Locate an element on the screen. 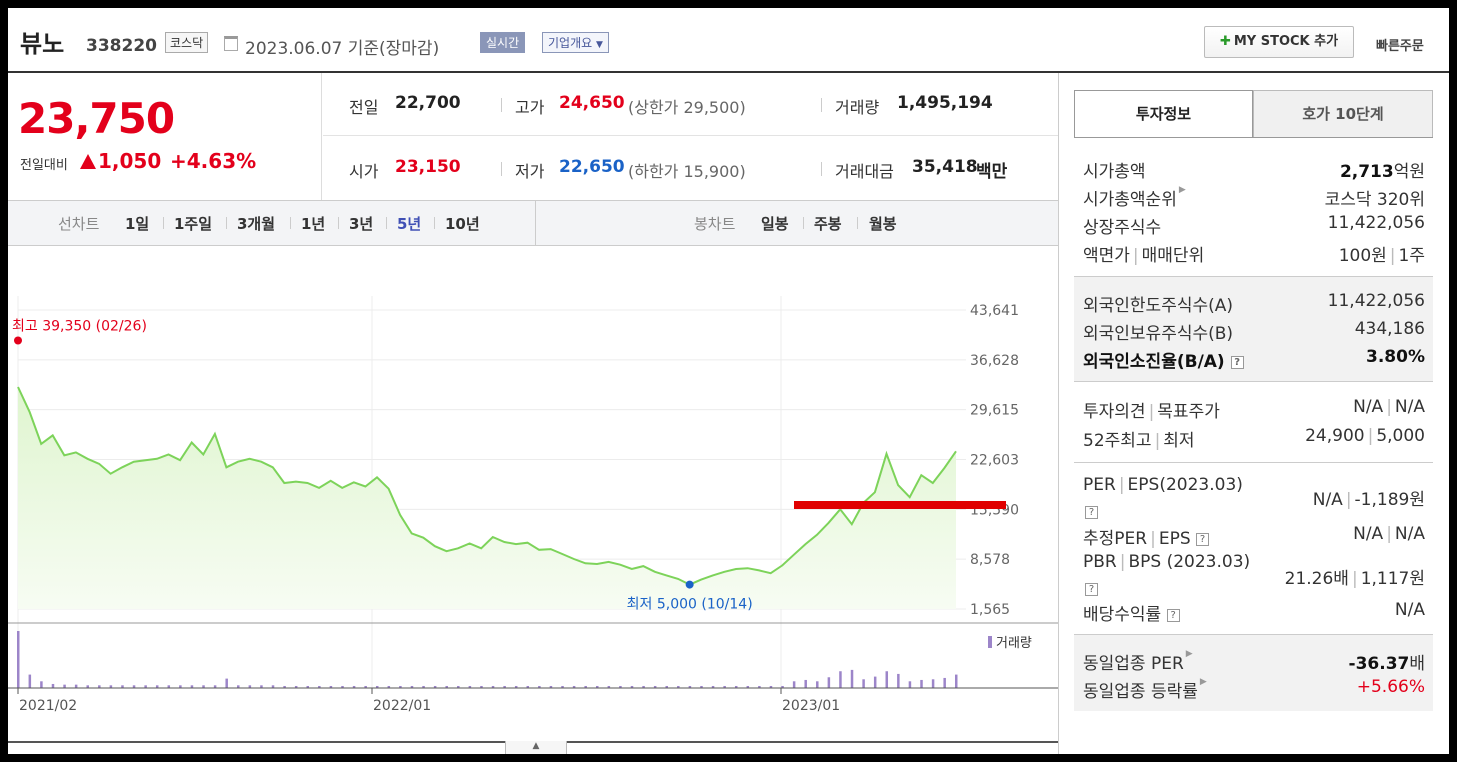 The height and width of the screenshot is (762, 1457). tab-3months: 3개월 is located at coordinates (256, 223).